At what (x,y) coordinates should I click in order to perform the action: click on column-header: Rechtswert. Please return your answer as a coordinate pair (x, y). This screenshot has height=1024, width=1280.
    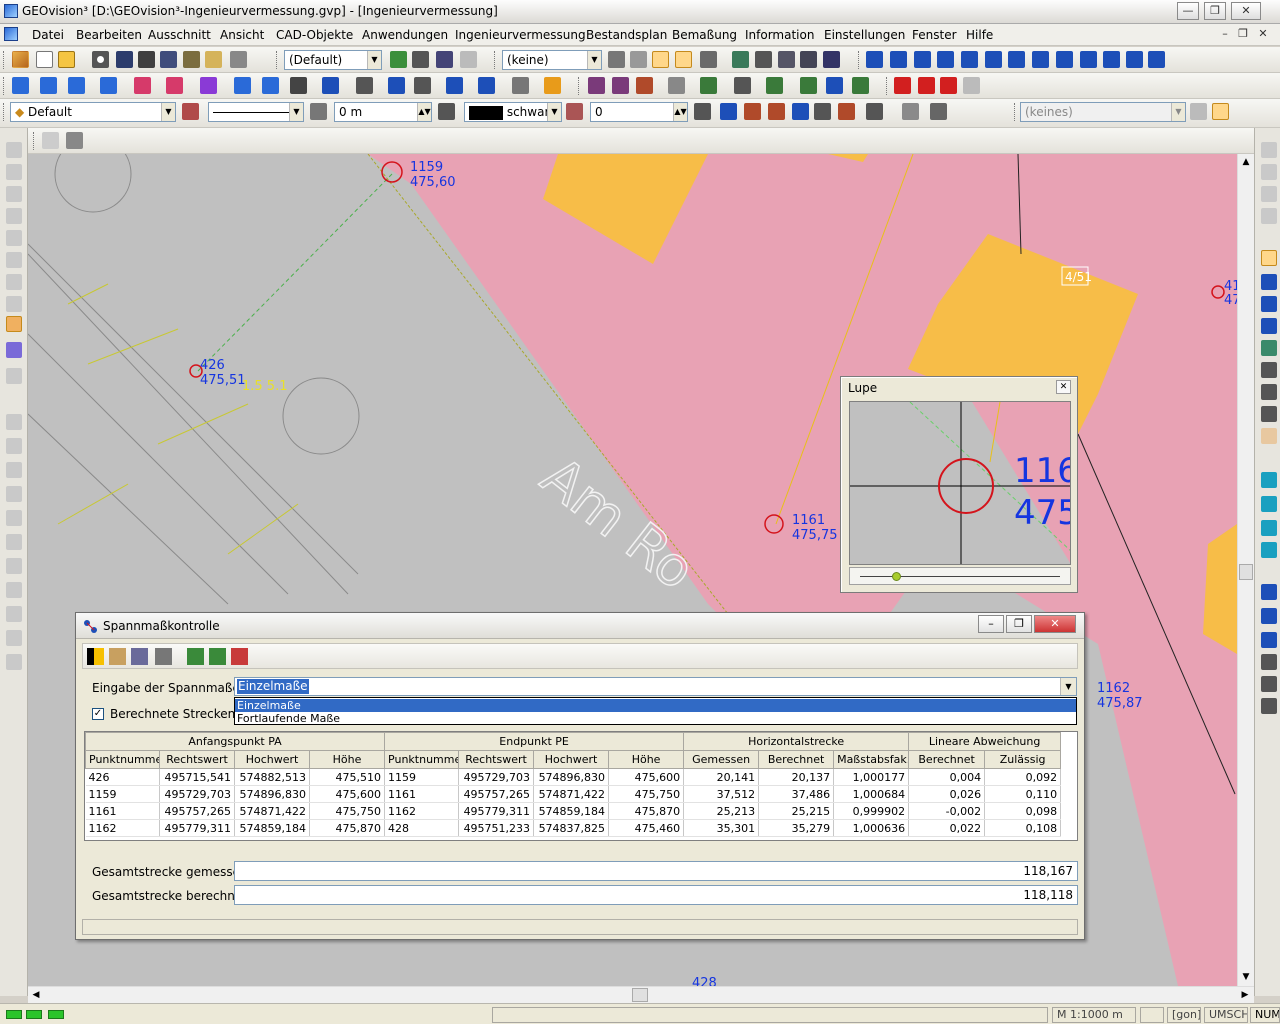
    Looking at the image, I should click on (496, 759).